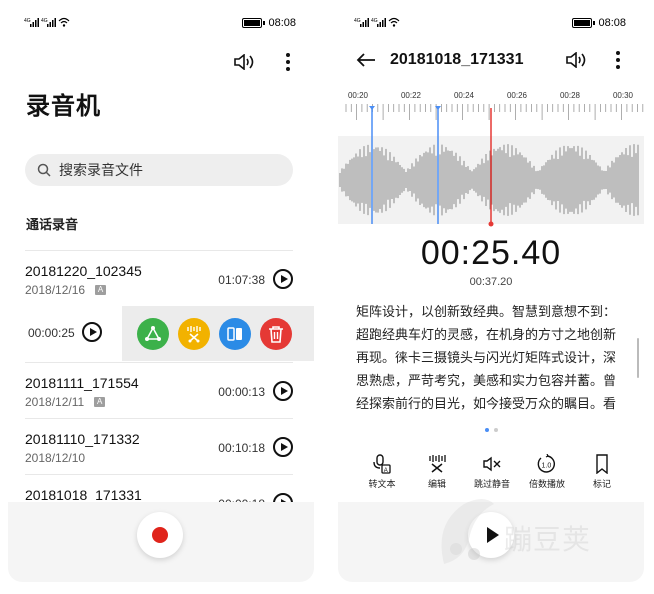 This screenshot has height=594, width=654. I want to click on tool-bookmark: 标记, so click(602, 472).